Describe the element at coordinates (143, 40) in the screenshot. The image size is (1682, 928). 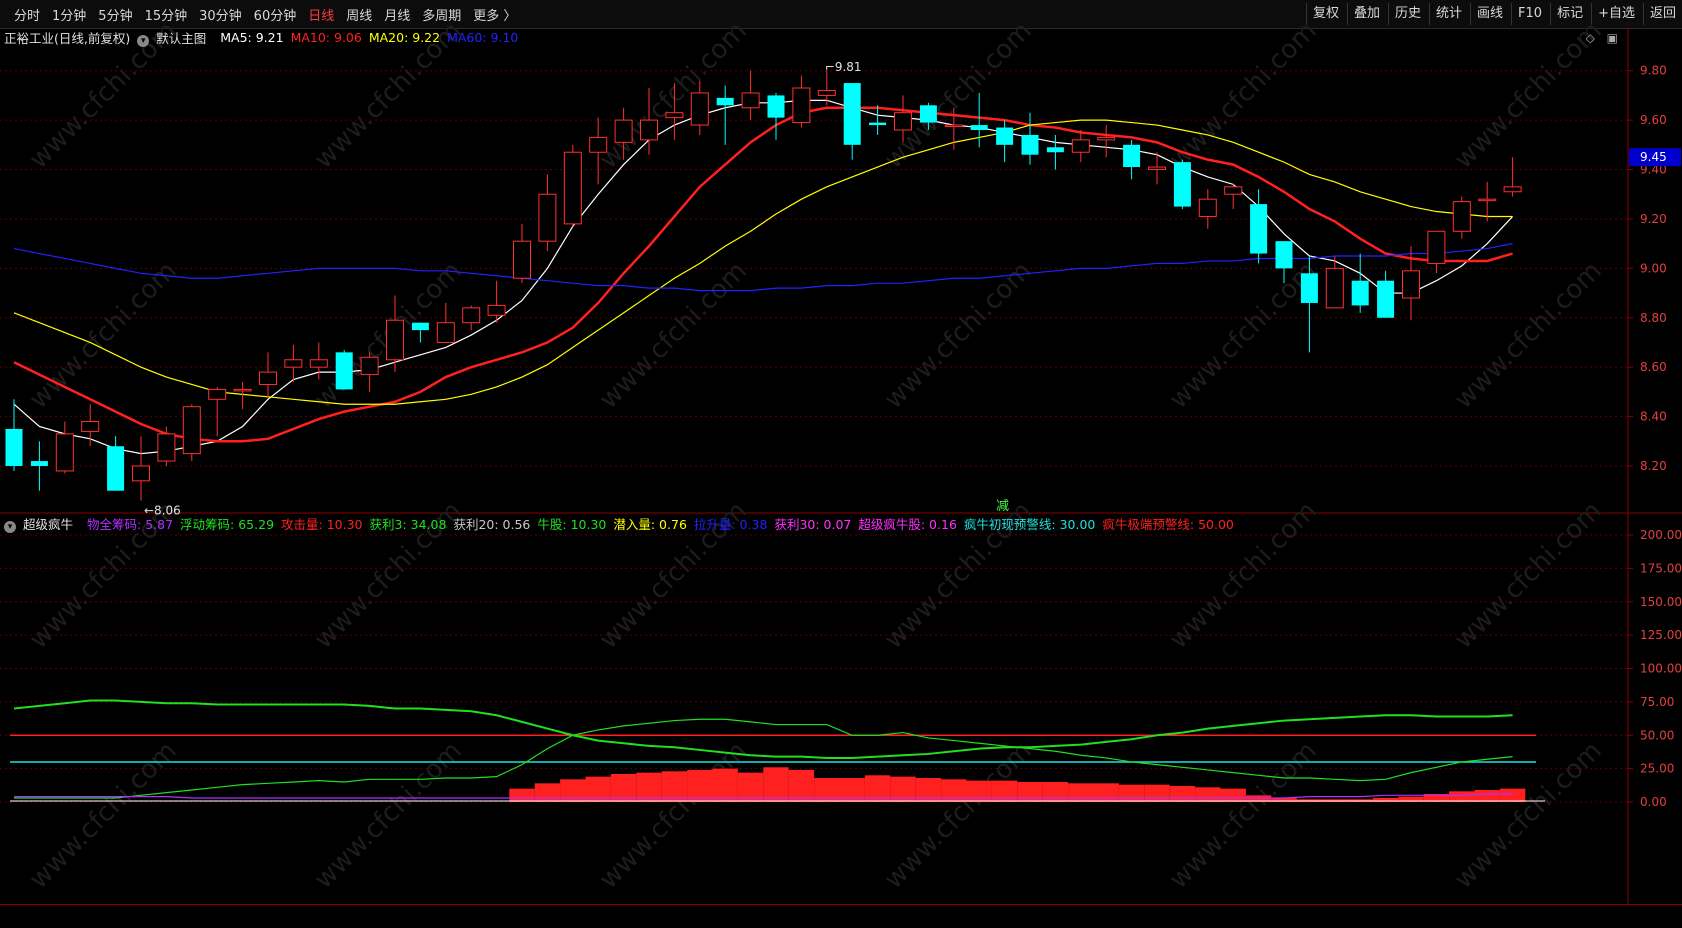
I see `chevron-down-icon: ▾` at that location.